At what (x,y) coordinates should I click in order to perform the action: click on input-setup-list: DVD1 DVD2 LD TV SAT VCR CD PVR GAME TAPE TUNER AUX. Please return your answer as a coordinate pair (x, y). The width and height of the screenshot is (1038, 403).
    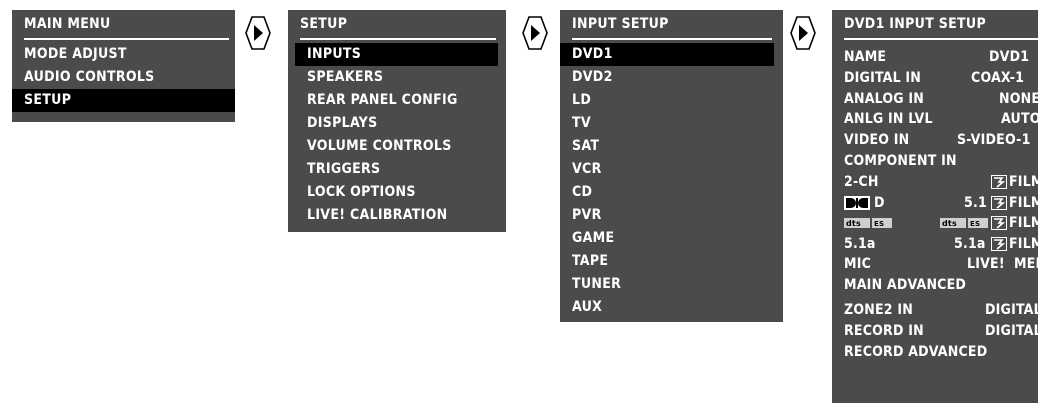
    Looking at the image, I should click on (667, 181).